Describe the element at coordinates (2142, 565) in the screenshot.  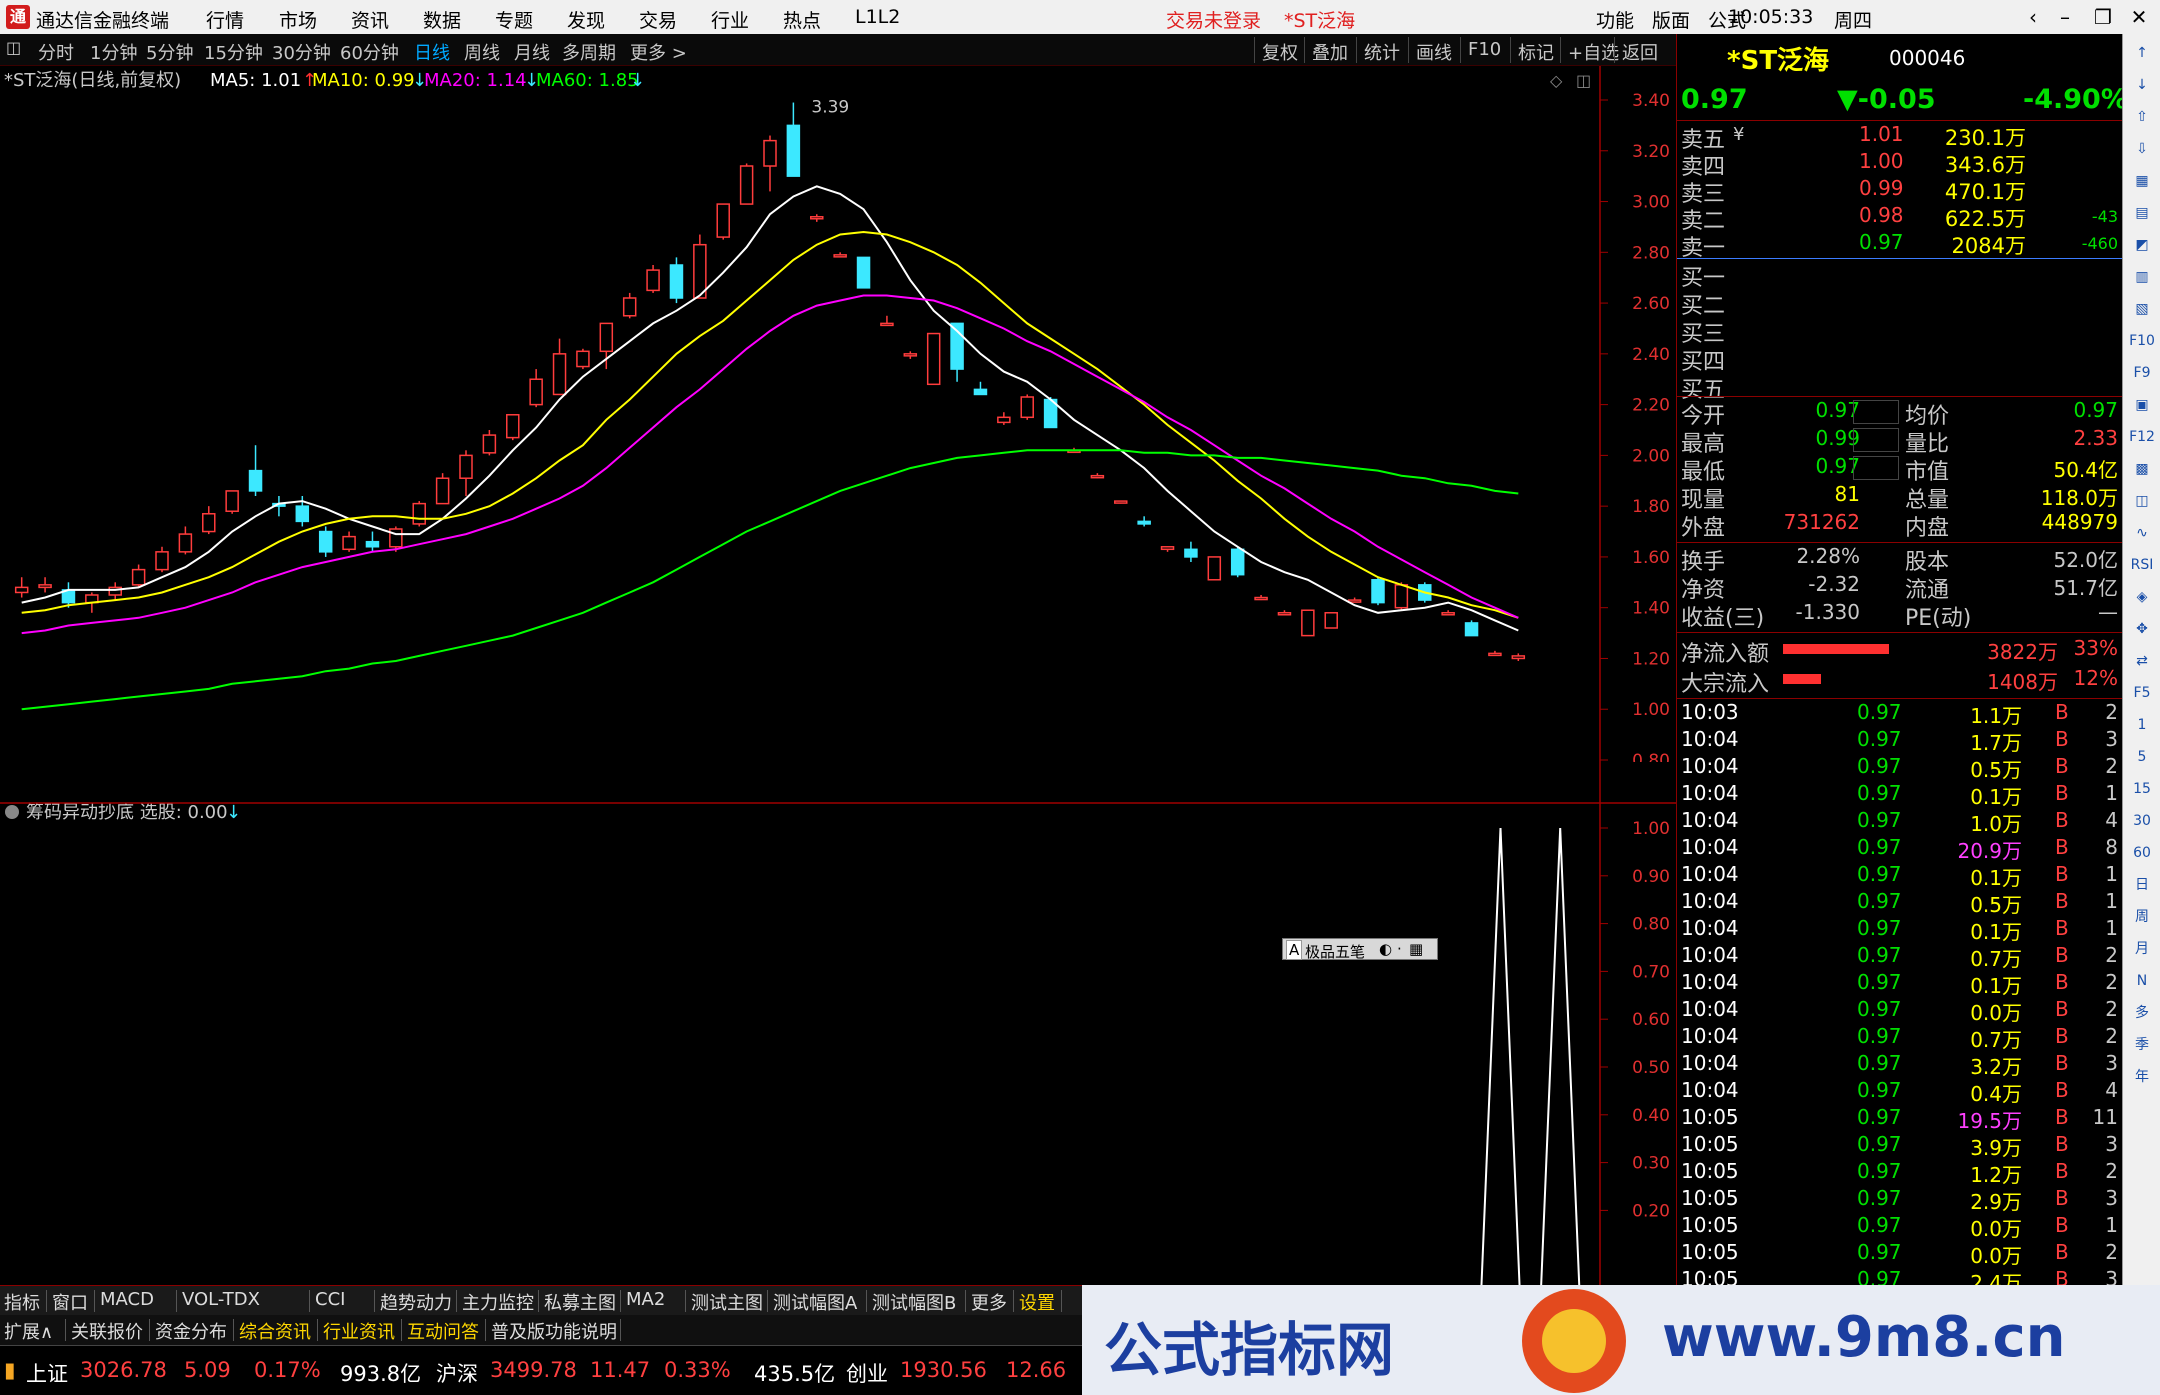
I see `side-tool-icon: RSI` at that location.